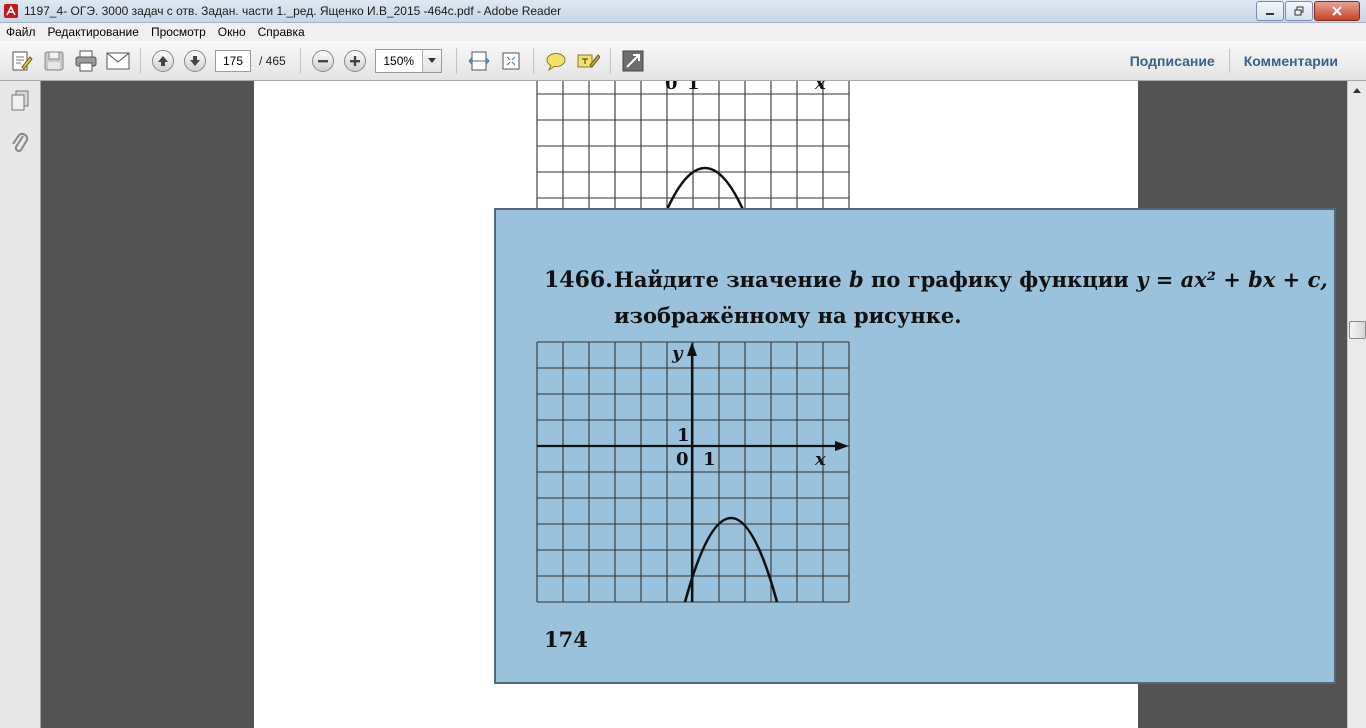 This screenshot has height=728, width=1366. Describe the element at coordinates (178, 32) in the screenshot. I see `menu-view: Просмотр` at that location.